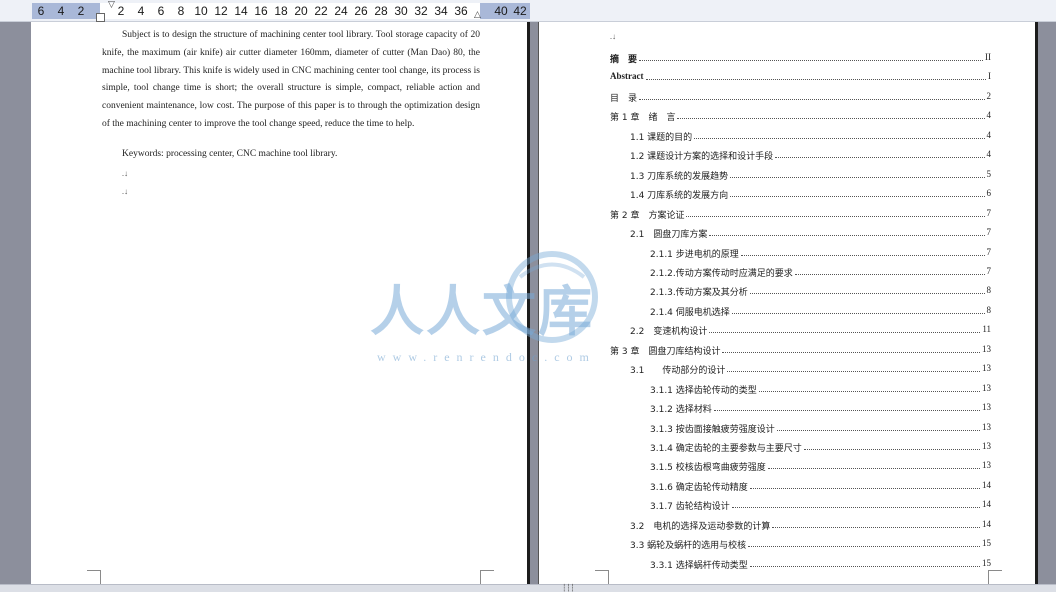  What do you see at coordinates (700, 526) in the screenshot?
I see `toc-entry-label: 3.2 电机的选择及运动参数的计算` at bounding box center [700, 526].